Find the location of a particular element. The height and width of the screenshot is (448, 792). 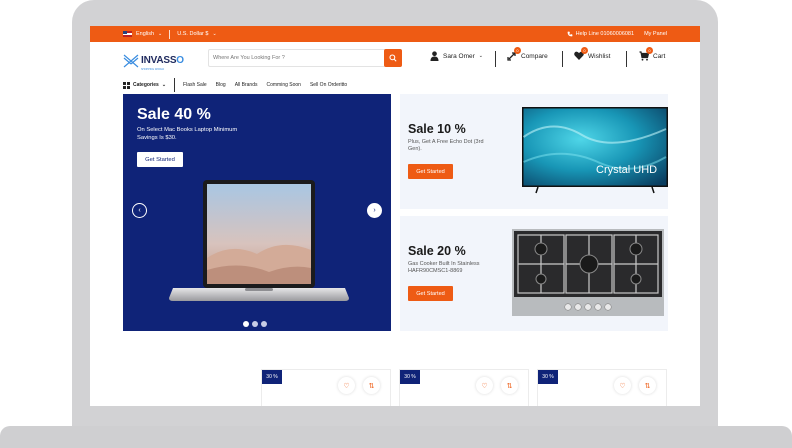

search-input is located at coordinates (296, 58).